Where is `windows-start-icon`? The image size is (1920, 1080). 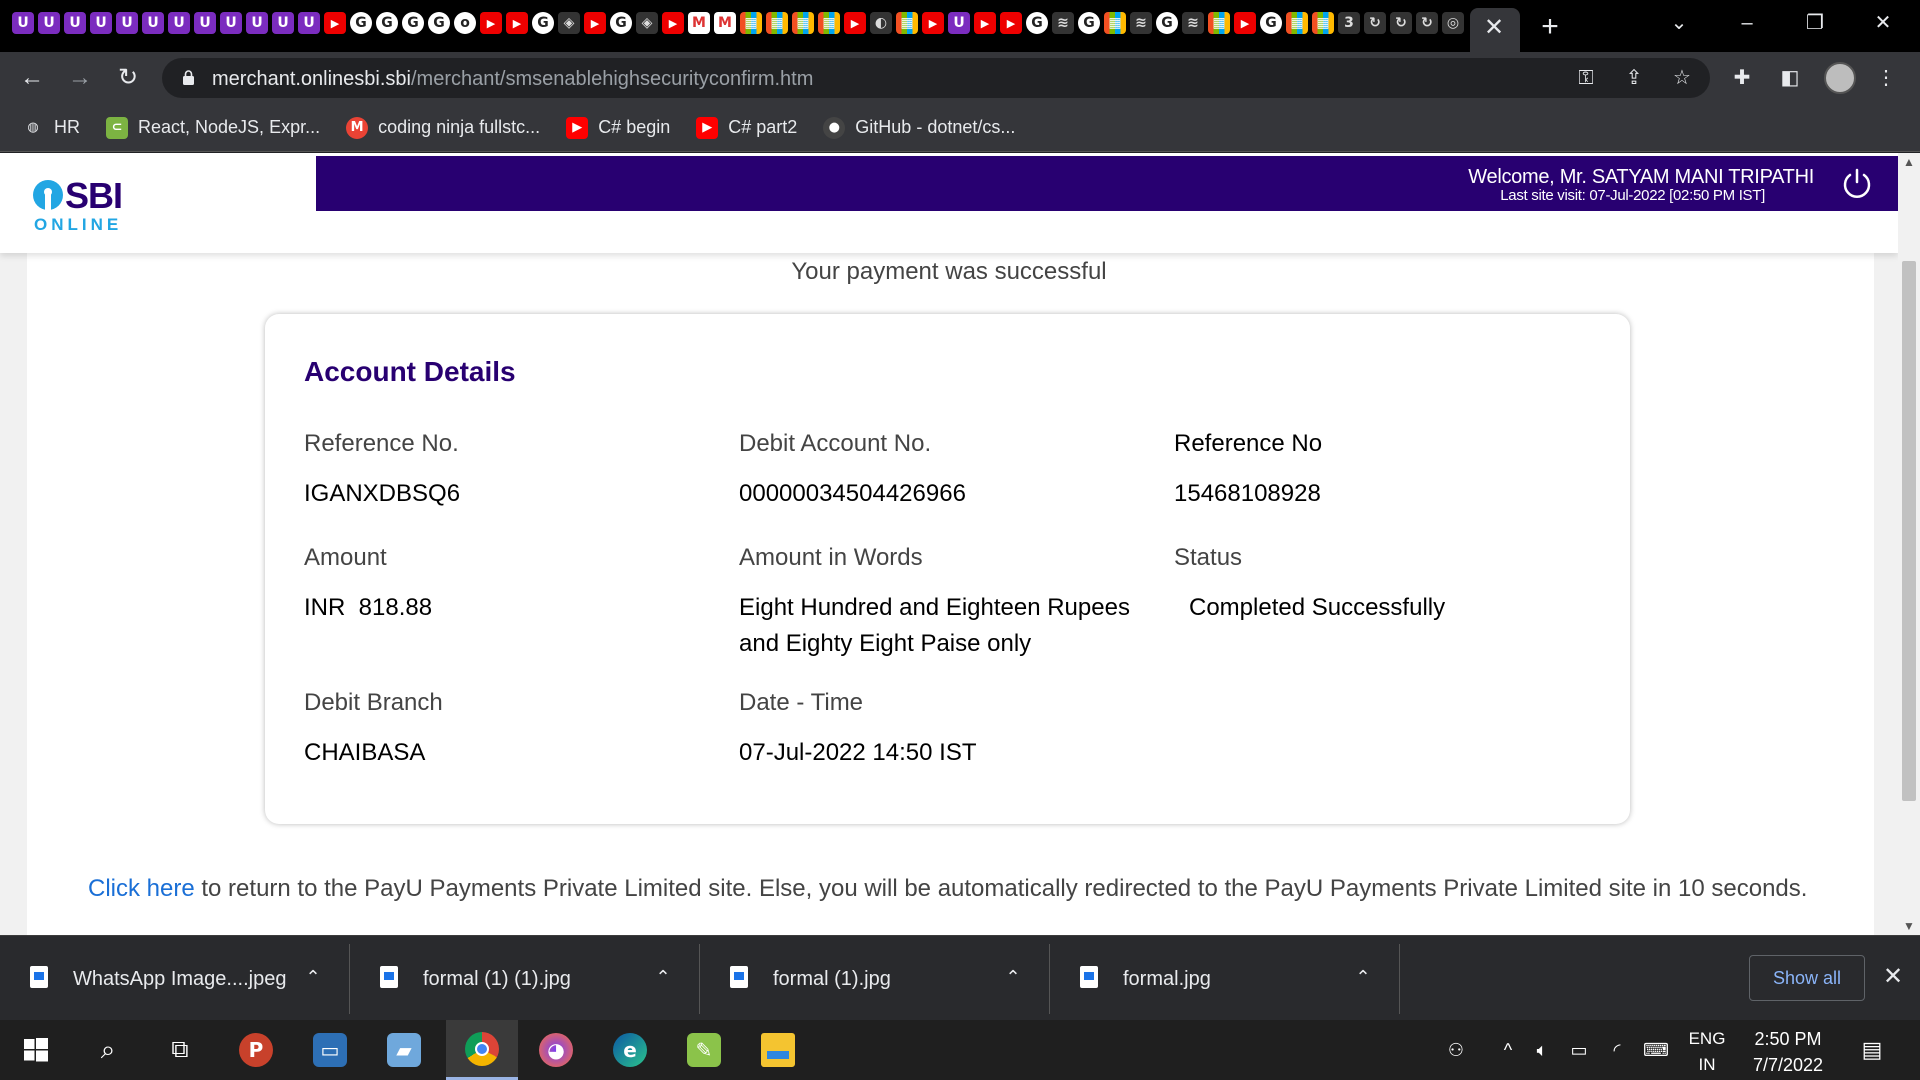
windows-start-icon is located at coordinates (36, 1050).